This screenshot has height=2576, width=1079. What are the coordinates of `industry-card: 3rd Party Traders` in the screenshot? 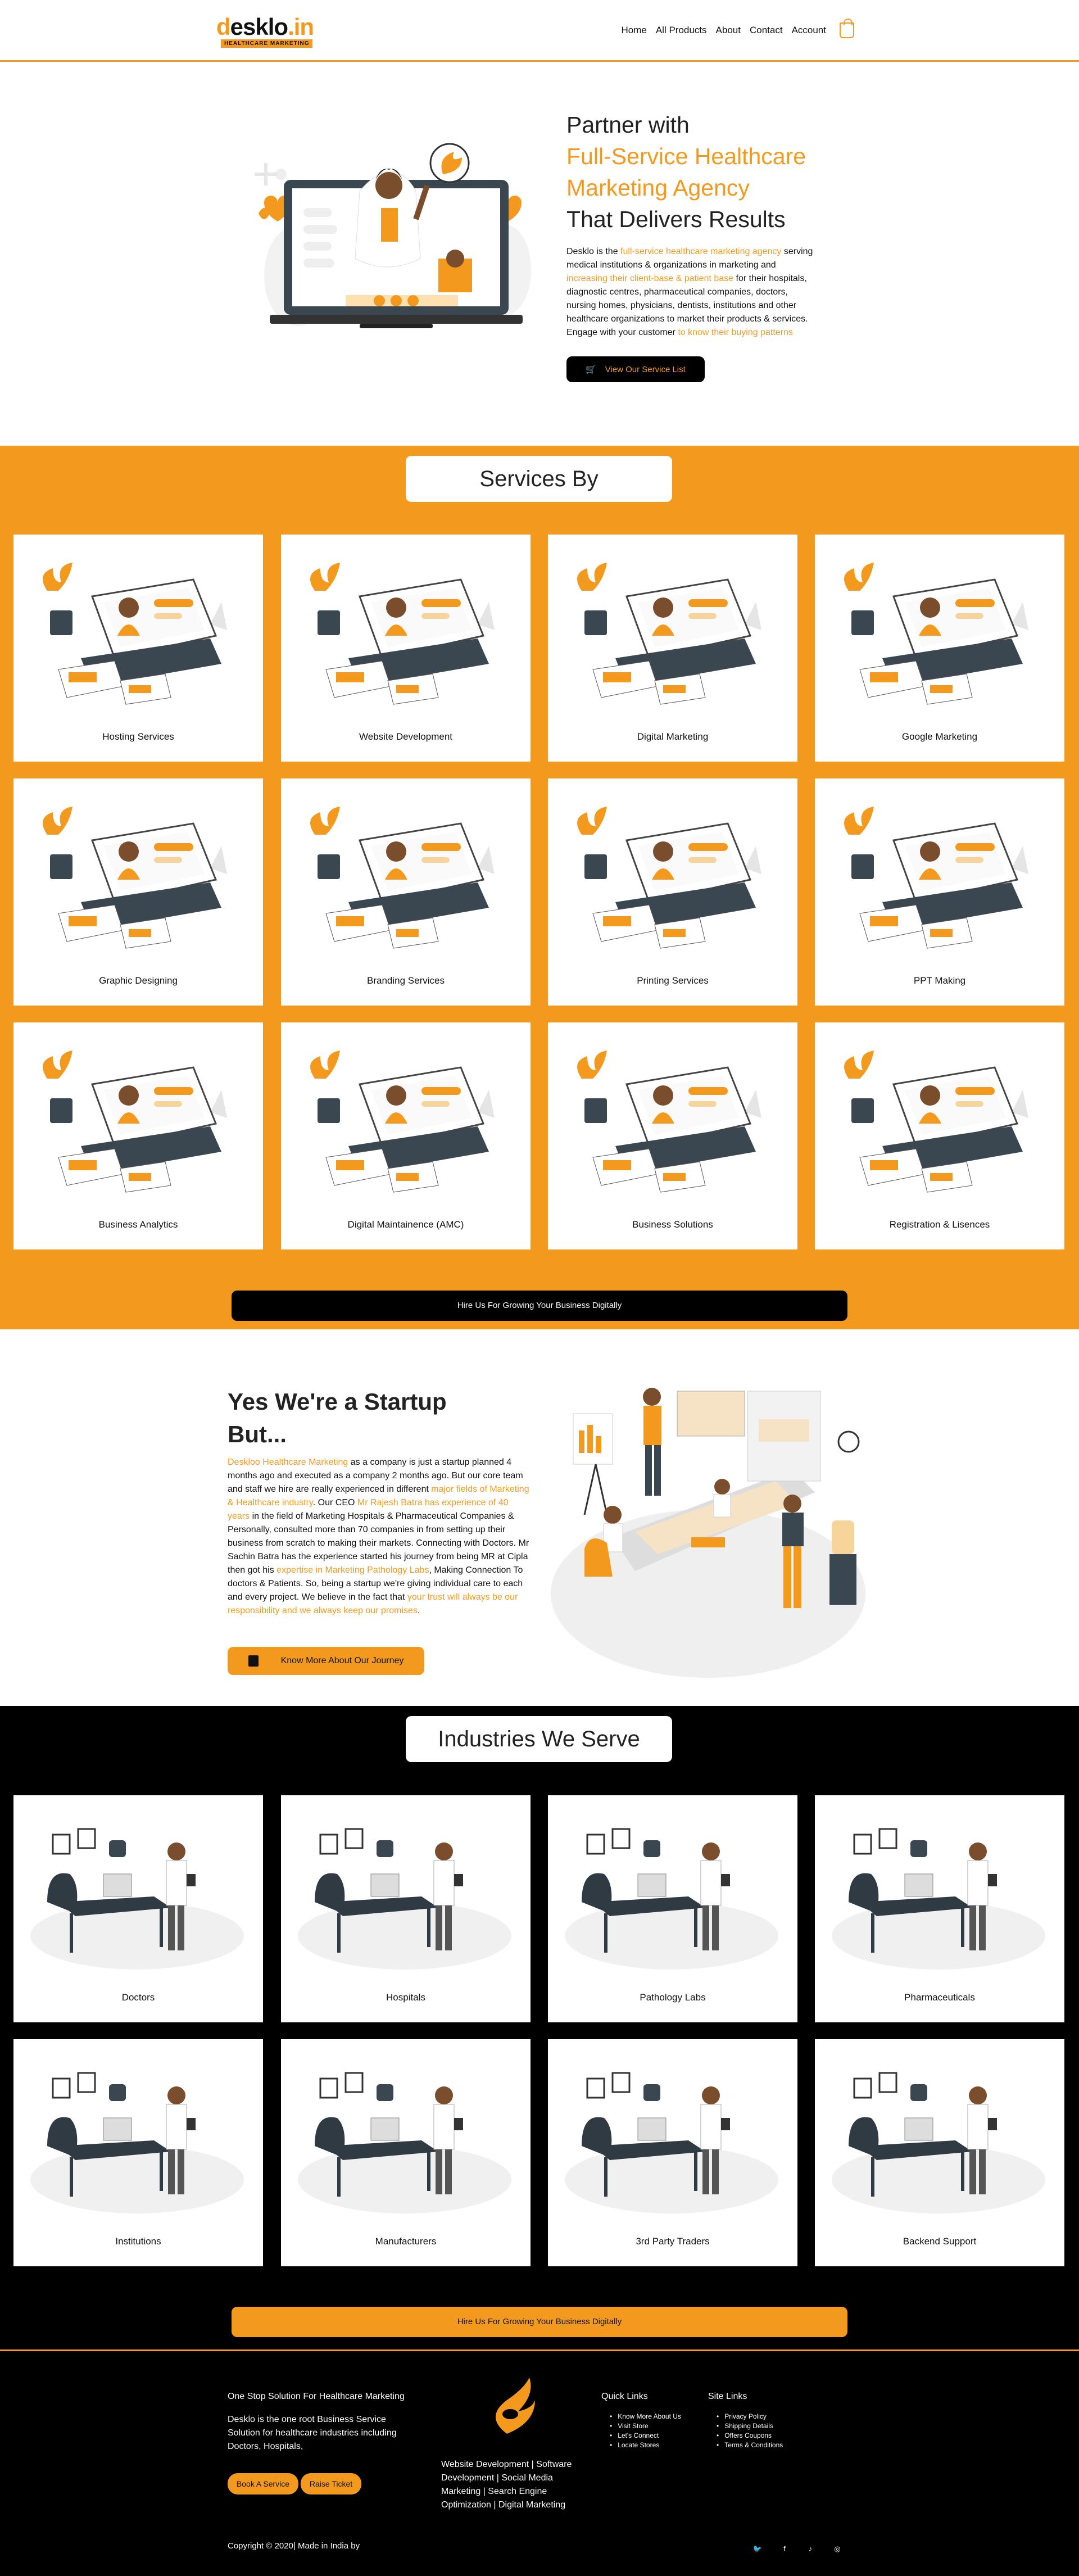 It's located at (672, 2152).